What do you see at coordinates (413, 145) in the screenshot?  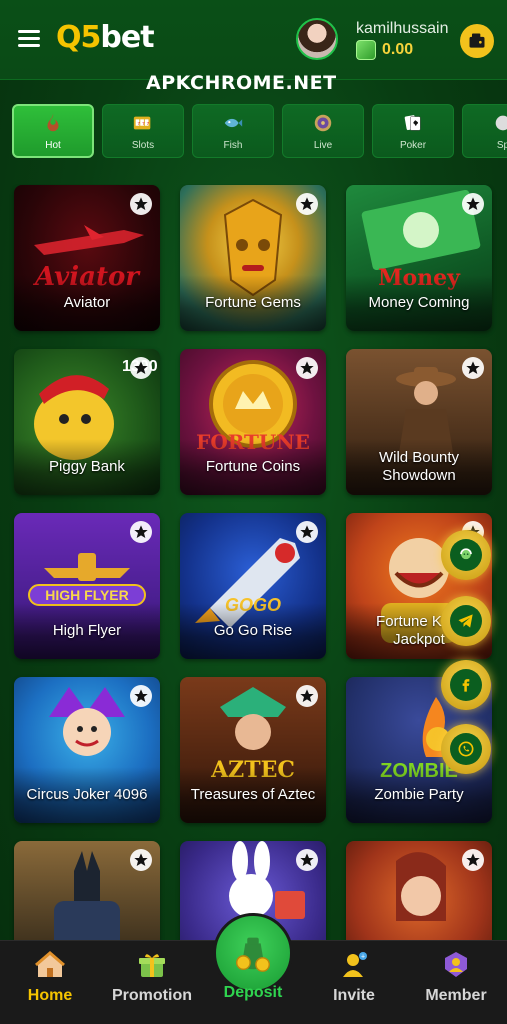 I see `tab-label: Poker` at bounding box center [413, 145].